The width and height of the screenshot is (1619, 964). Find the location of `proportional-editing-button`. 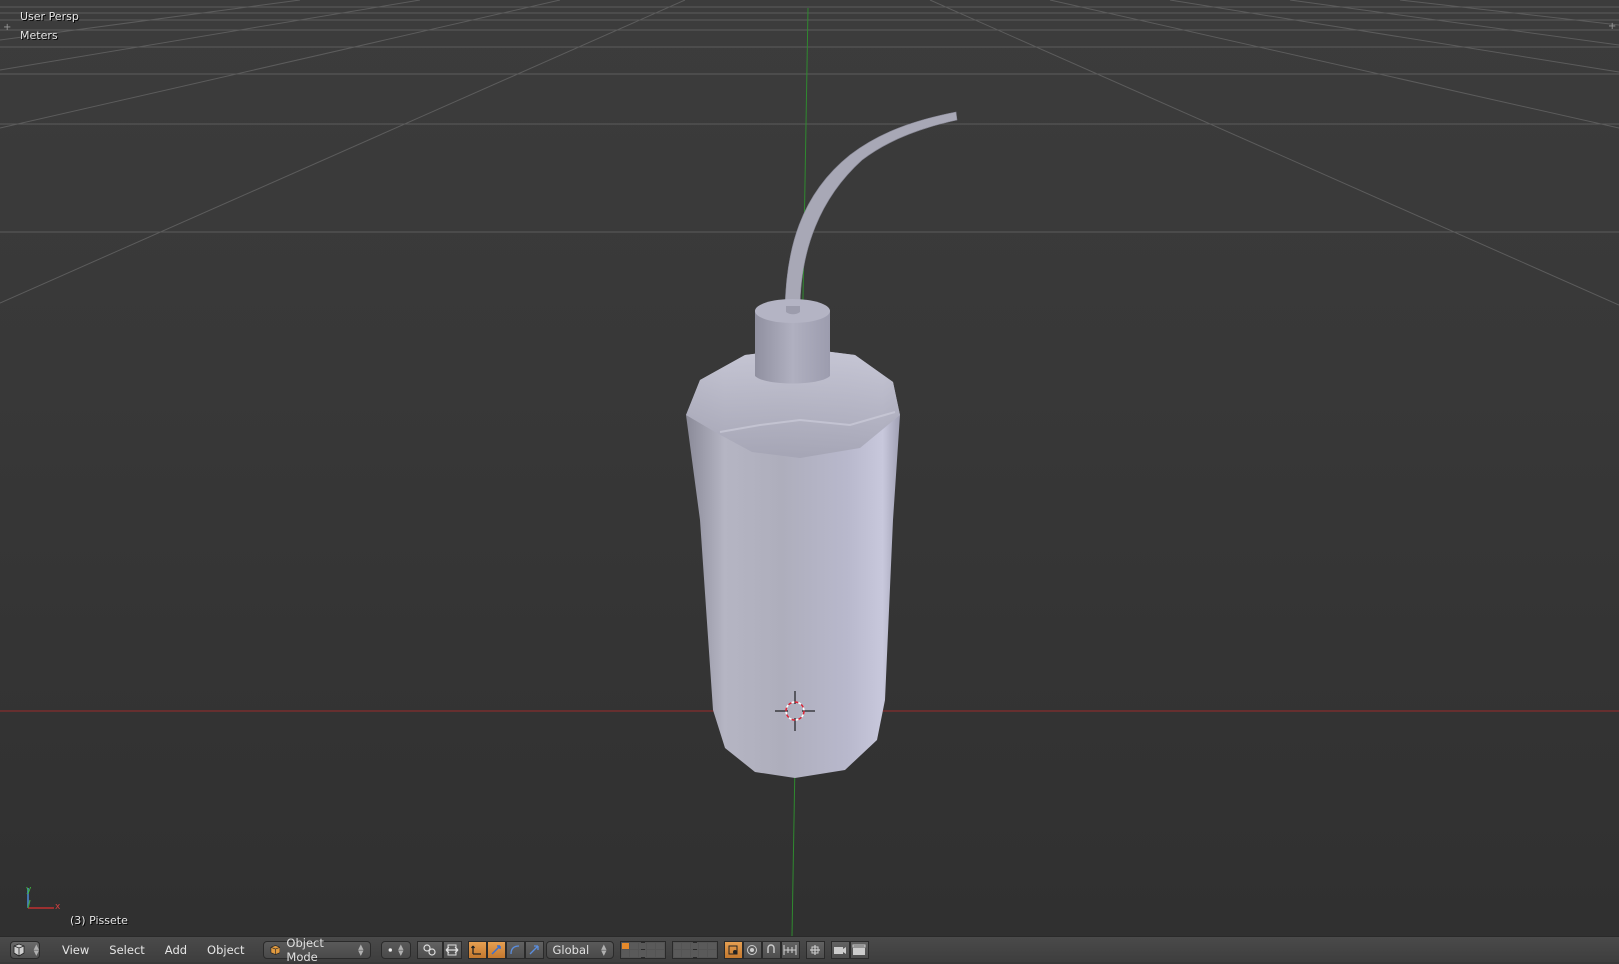

proportional-editing-button is located at coordinates (752, 949).